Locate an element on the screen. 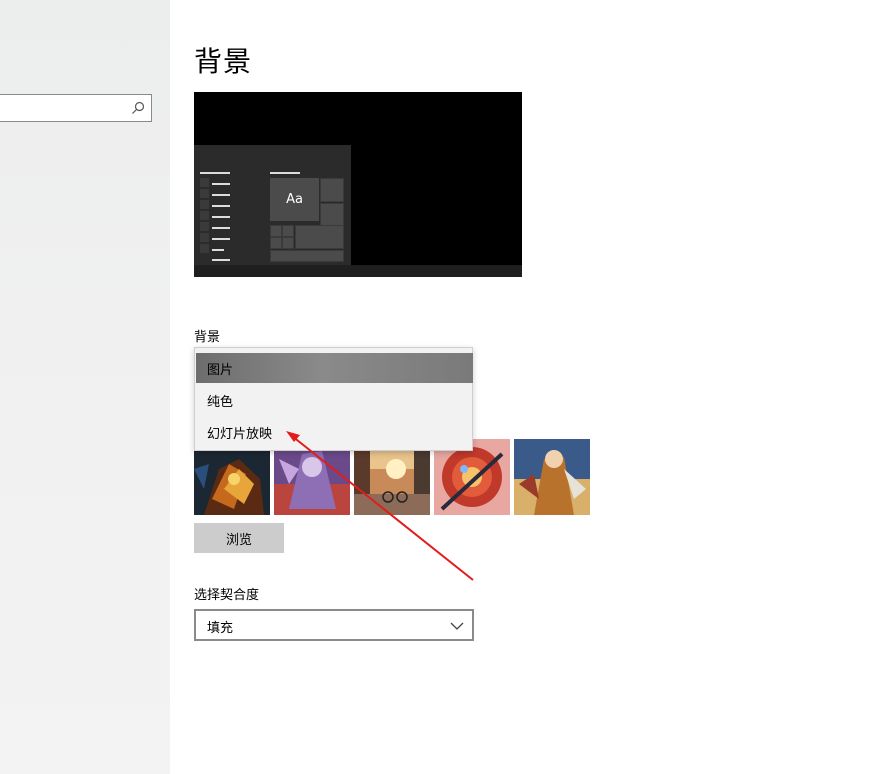 The height and width of the screenshot is (774, 887). background-type-dropdown-menu: 图片 纯色 幻灯片放映 is located at coordinates (333, 399).